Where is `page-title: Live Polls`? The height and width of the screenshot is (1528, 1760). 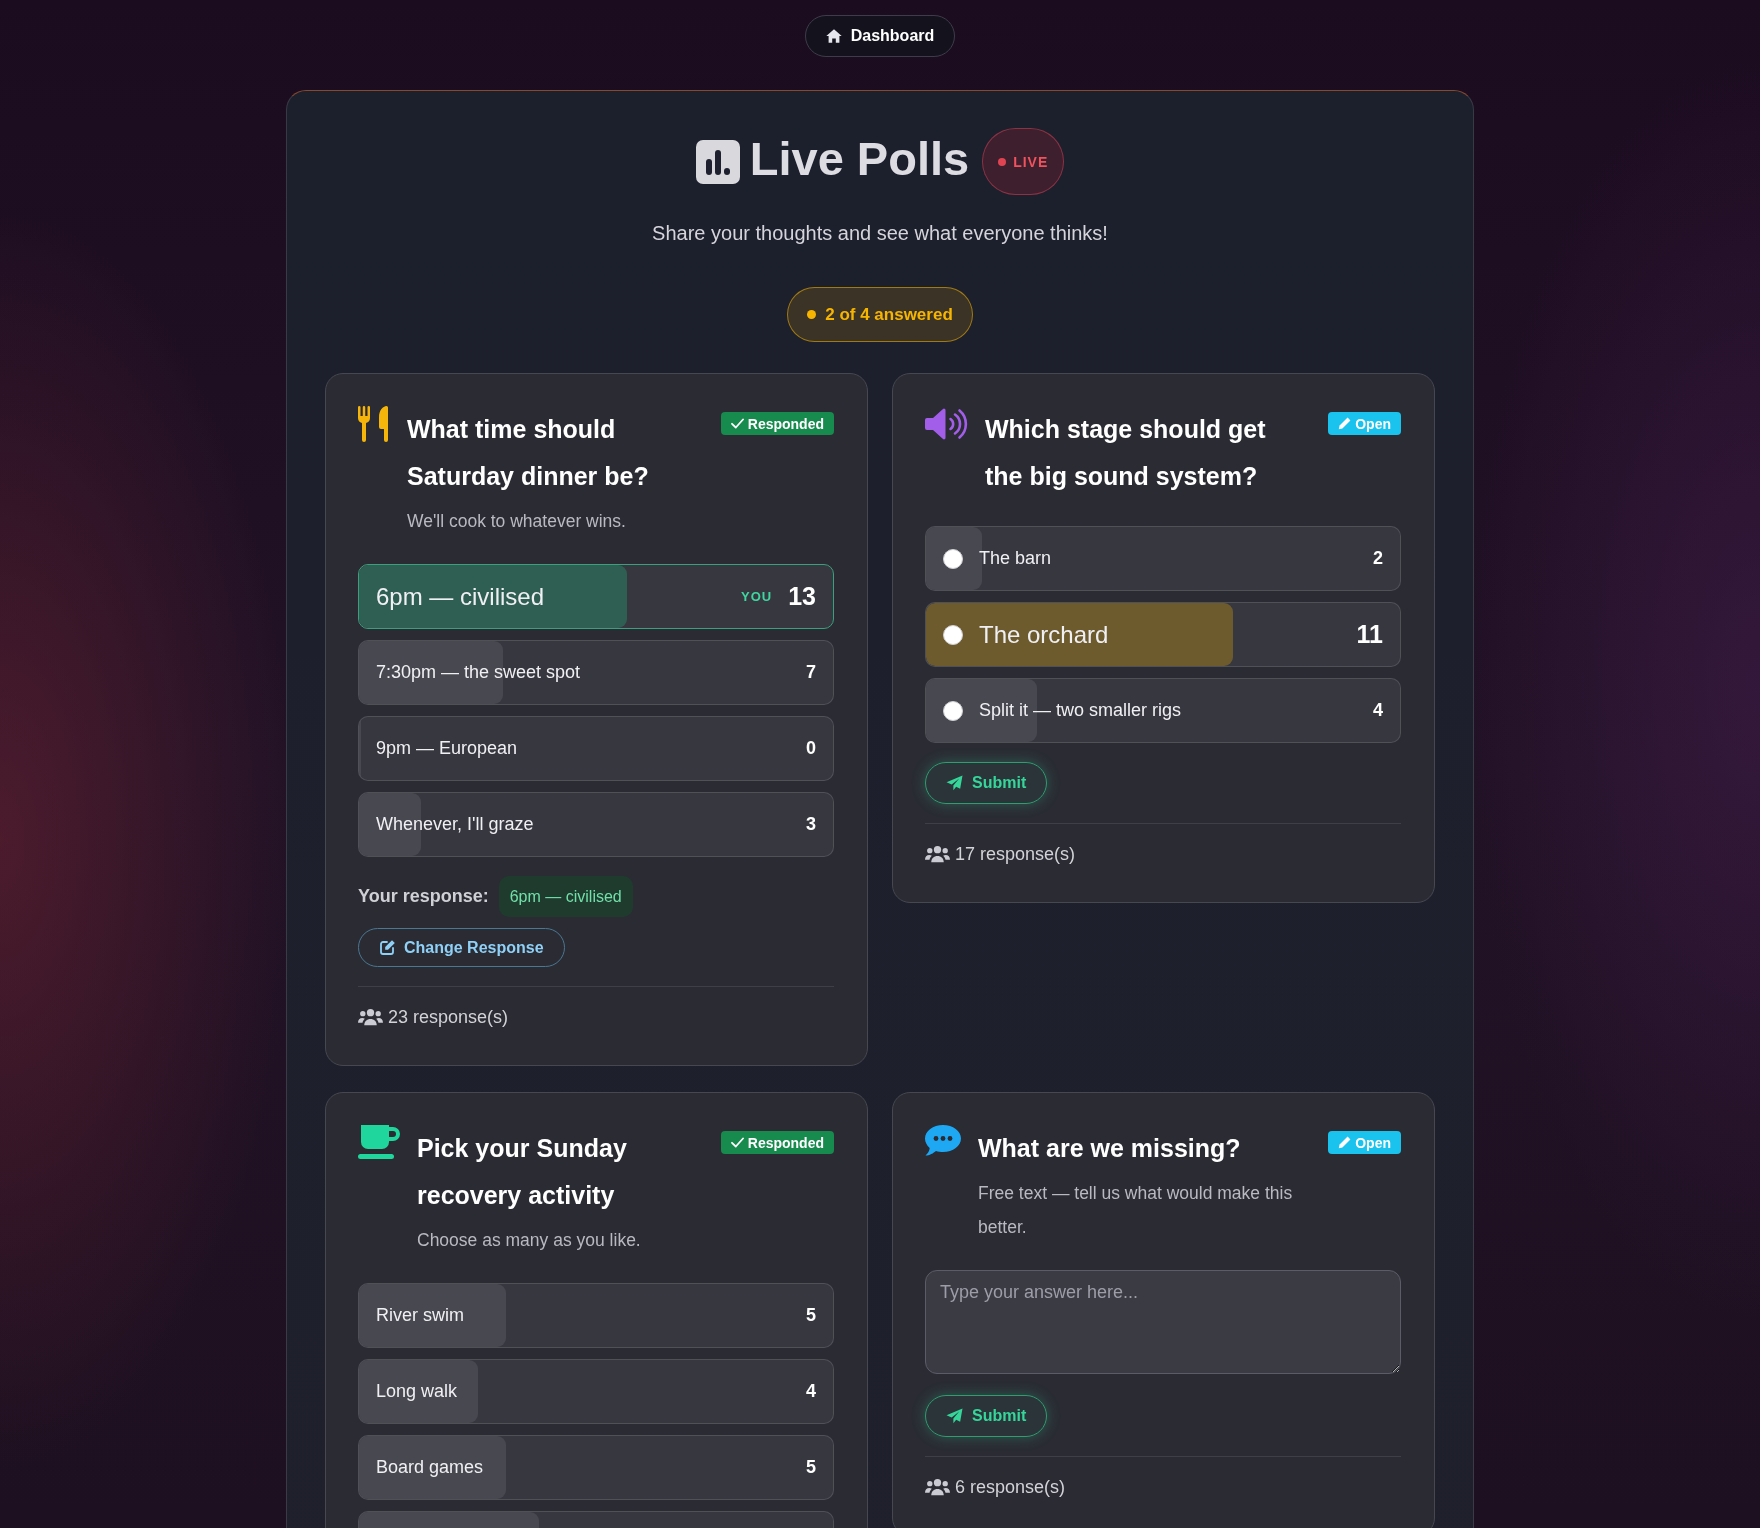 page-title: Live Polls is located at coordinates (859, 158).